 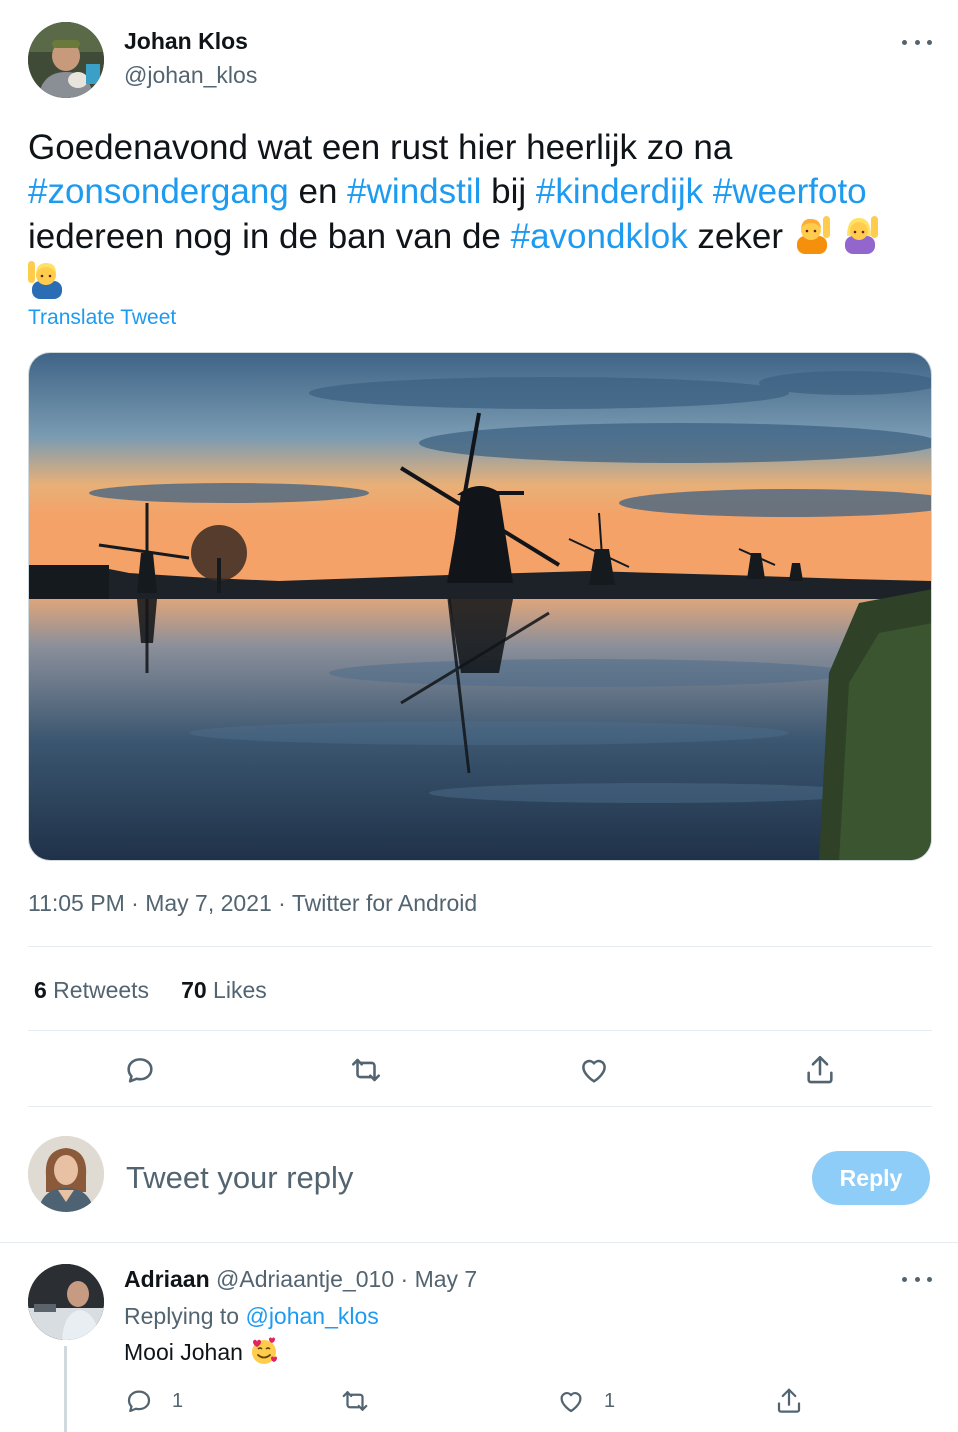 I want to click on likes-count: 70, so click(x=194, y=990).